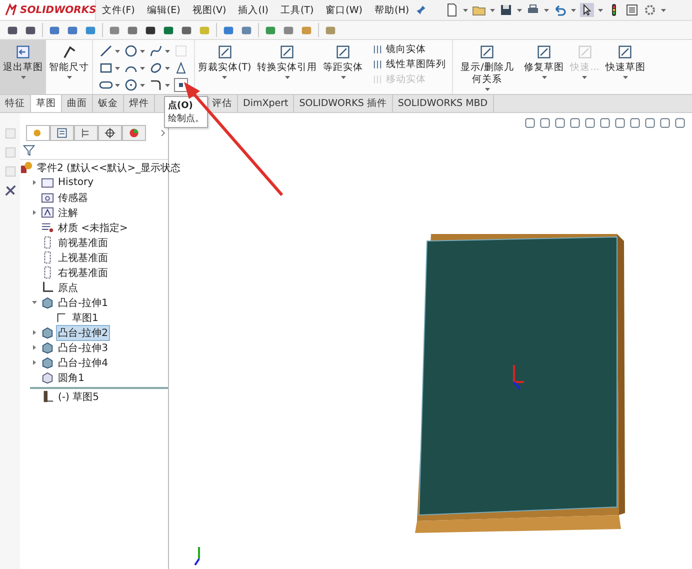  I want to click on tree-item: 上视基准面, so click(83, 257).